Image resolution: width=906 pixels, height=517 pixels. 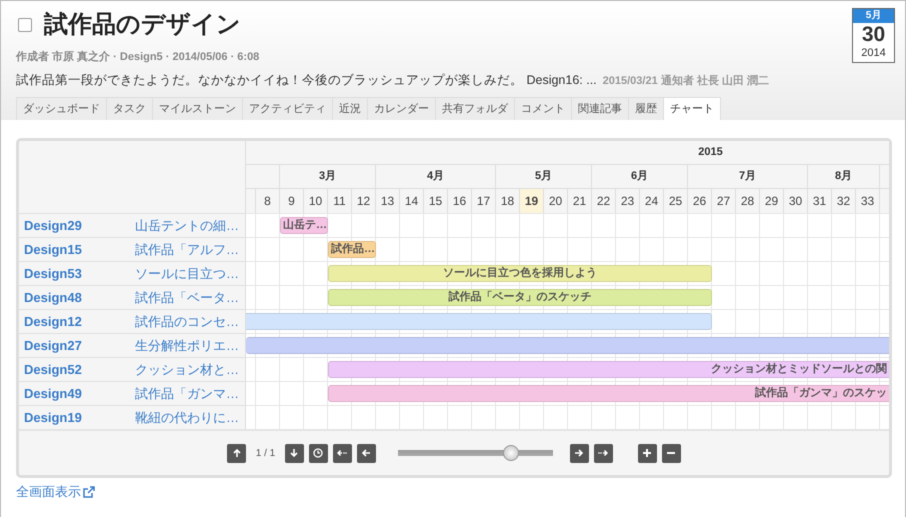 What do you see at coordinates (25, 25) in the screenshot?
I see `checkbox` at bounding box center [25, 25].